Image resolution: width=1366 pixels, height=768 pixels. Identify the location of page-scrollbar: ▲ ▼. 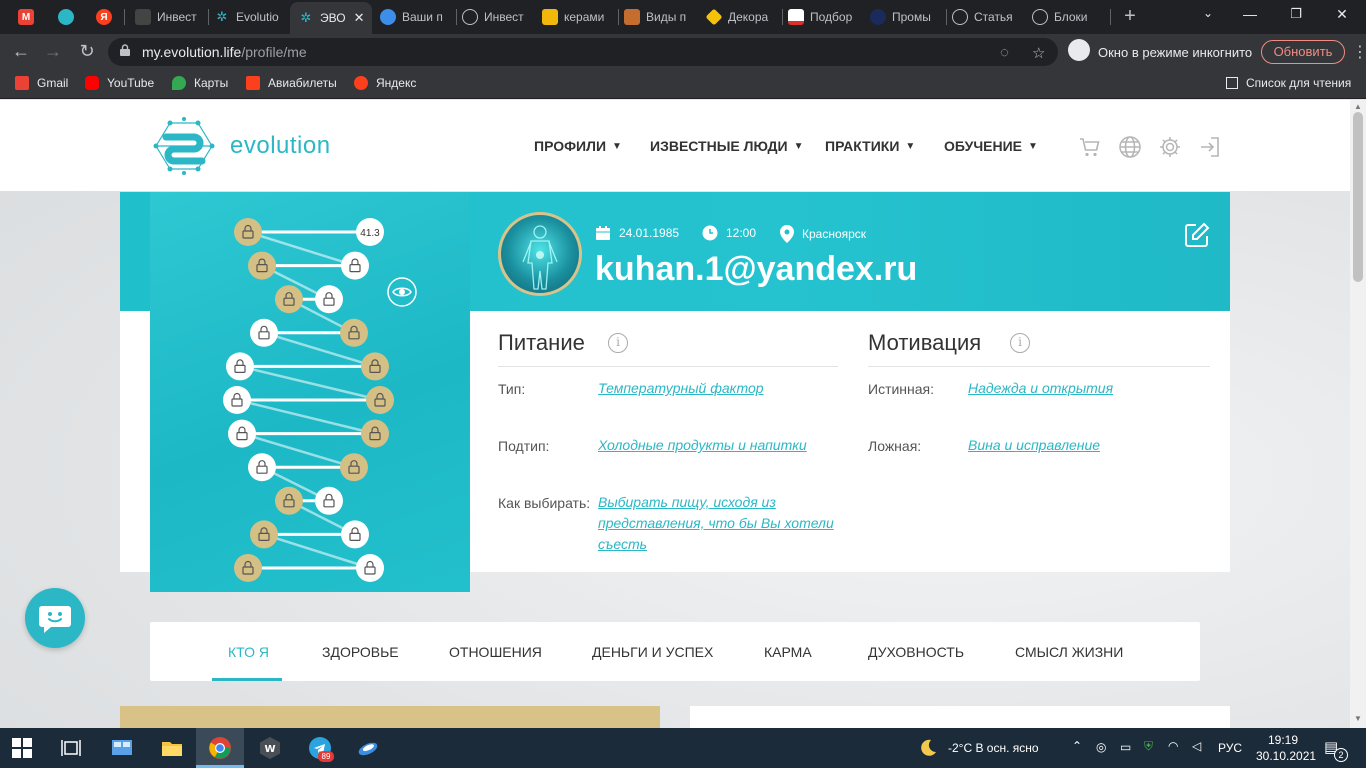
(1358, 414).